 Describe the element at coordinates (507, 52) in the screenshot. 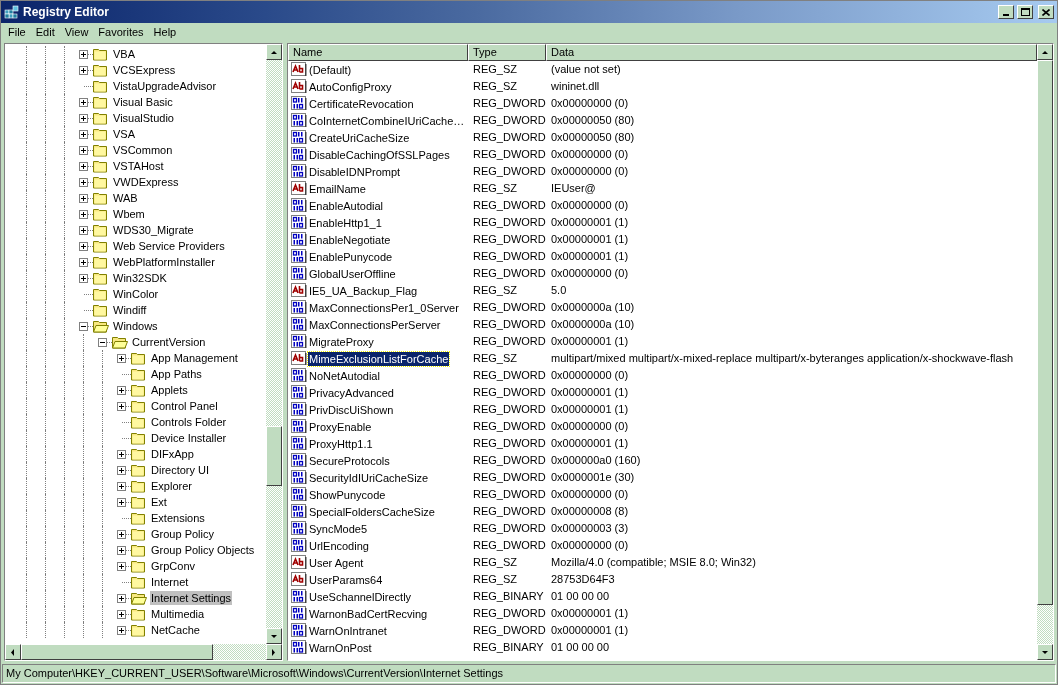

I see `column-header: Type` at that location.